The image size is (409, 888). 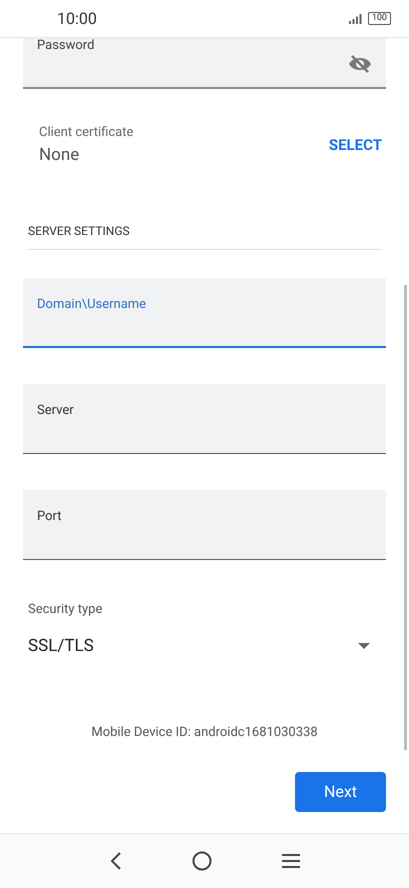 I want to click on password-field: Password, so click(x=204, y=63).